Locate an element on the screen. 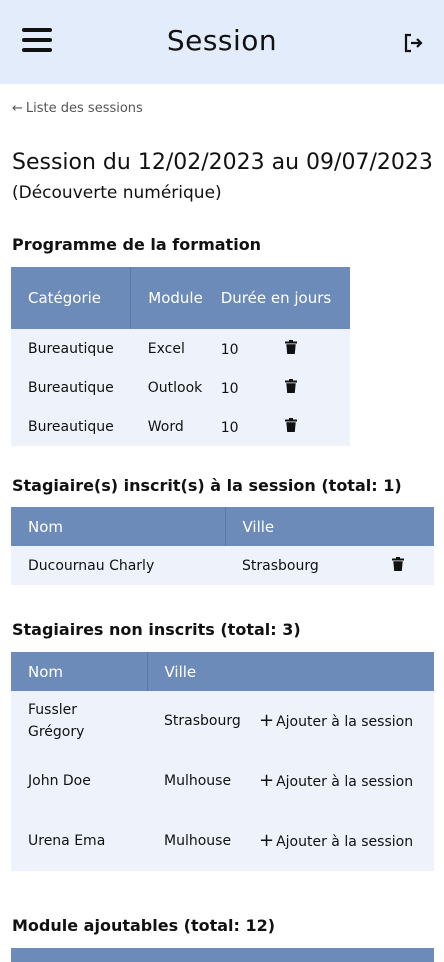  cell-nom: Urena Ema is located at coordinates (67, 841).